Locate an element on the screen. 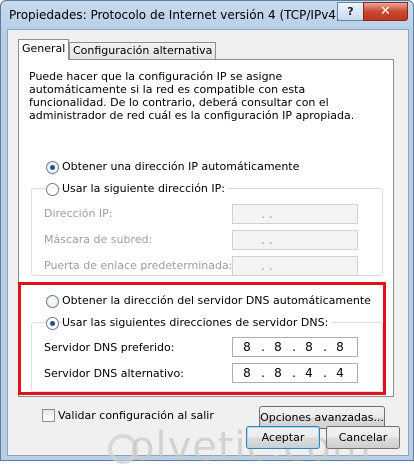 The height and width of the screenshot is (470, 414). subnet-mask-label: Máscara de subred: is located at coordinates (98, 239).